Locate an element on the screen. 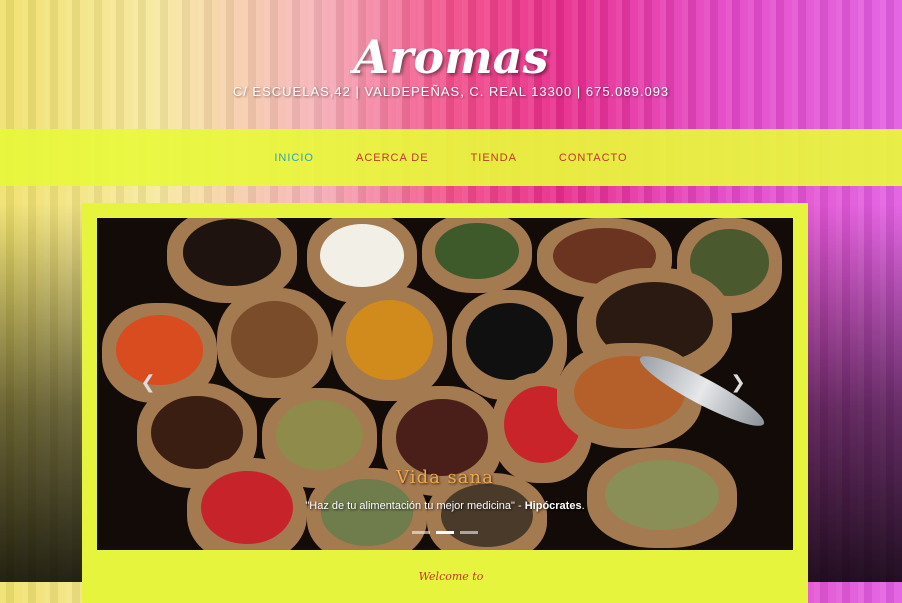 Image resolution: width=902 pixels, height=603 pixels. site-logo-title: Aromas is located at coordinates (451, 57).